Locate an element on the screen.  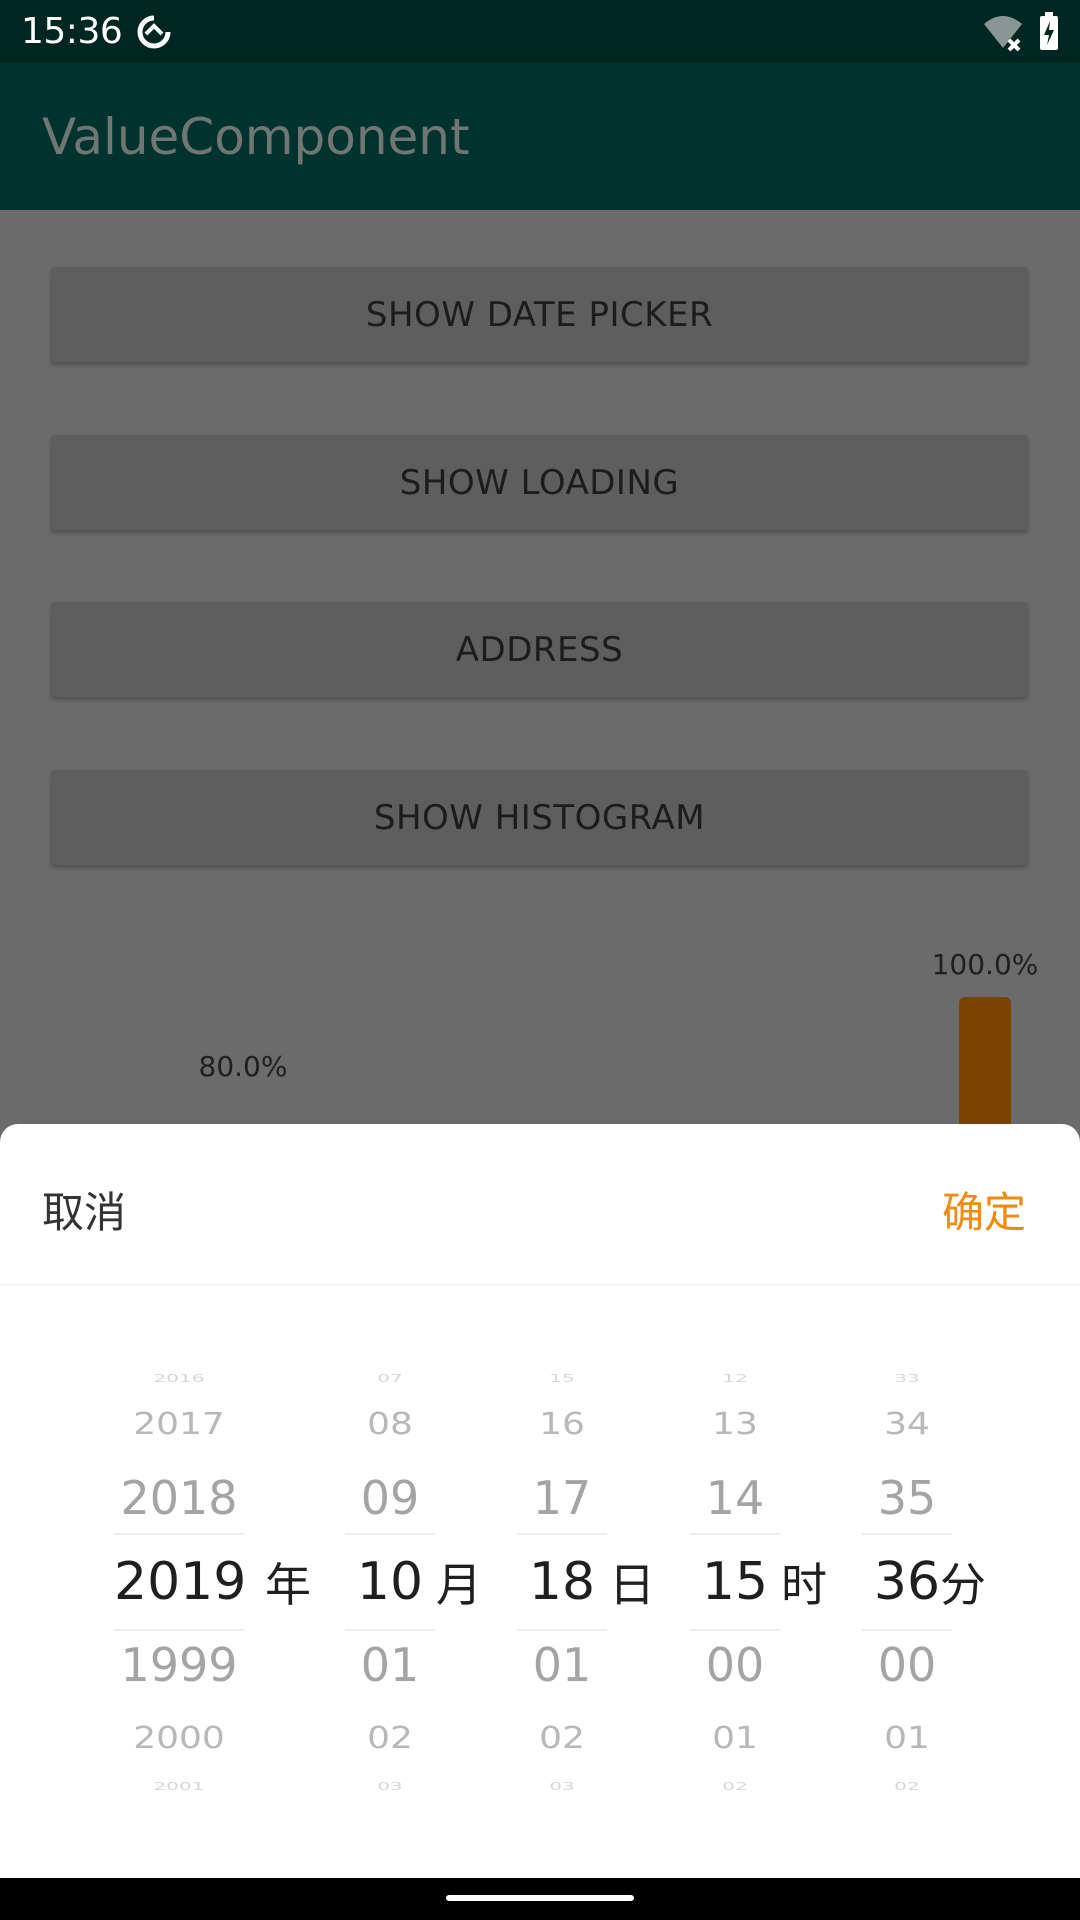
show-loading-button: SHOW LOADING is located at coordinates (539, 482).